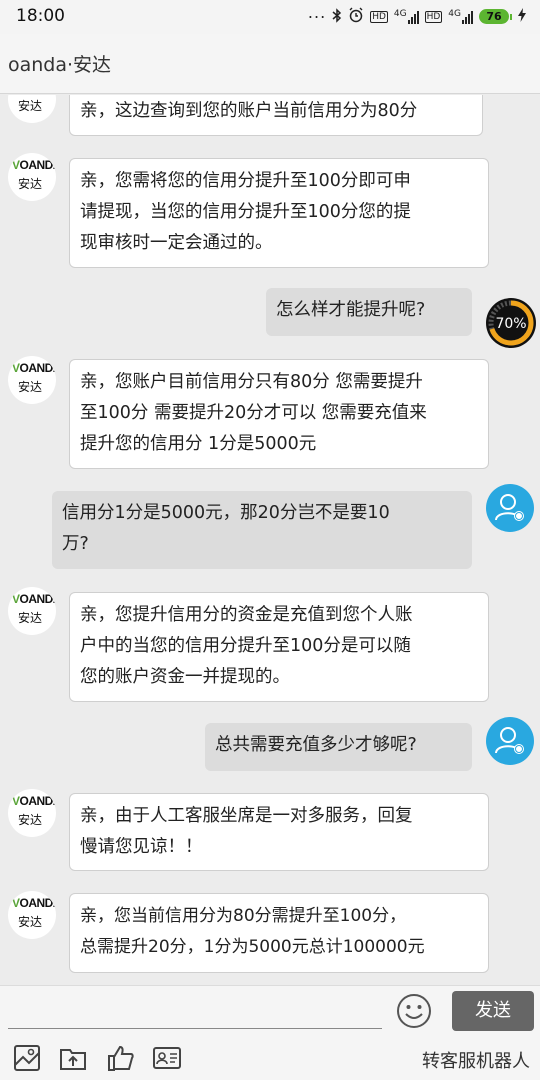 Image resolution: width=540 pixels, height=1080 pixels. Describe the element at coordinates (40, 16) in the screenshot. I see `status-time: 18:00` at that location.